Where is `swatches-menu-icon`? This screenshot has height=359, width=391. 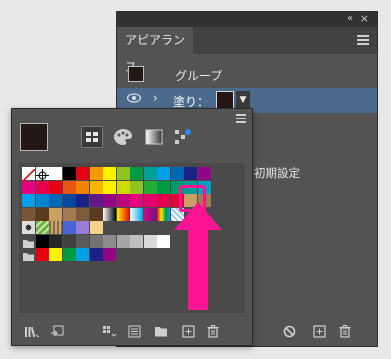 swatches-menu-icon is located at coordinates (241, 119).